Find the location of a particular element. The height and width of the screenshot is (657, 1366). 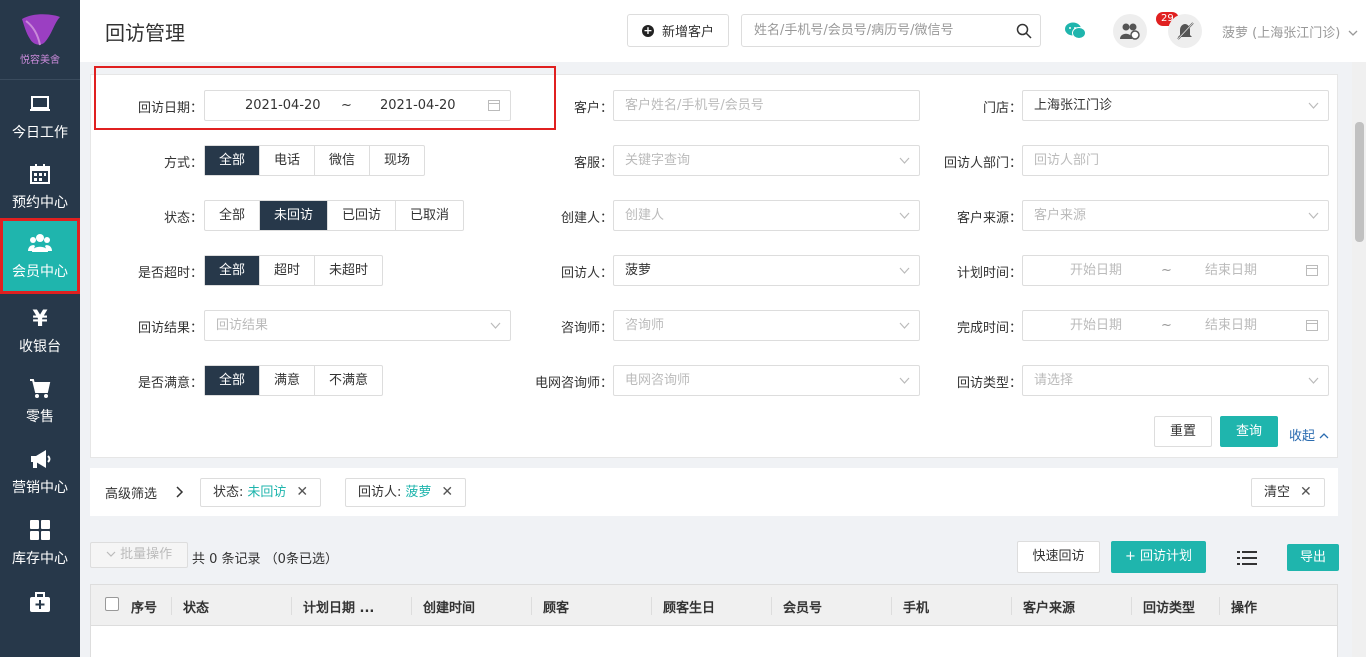

search-icon is located at coordinates (1024, 31).